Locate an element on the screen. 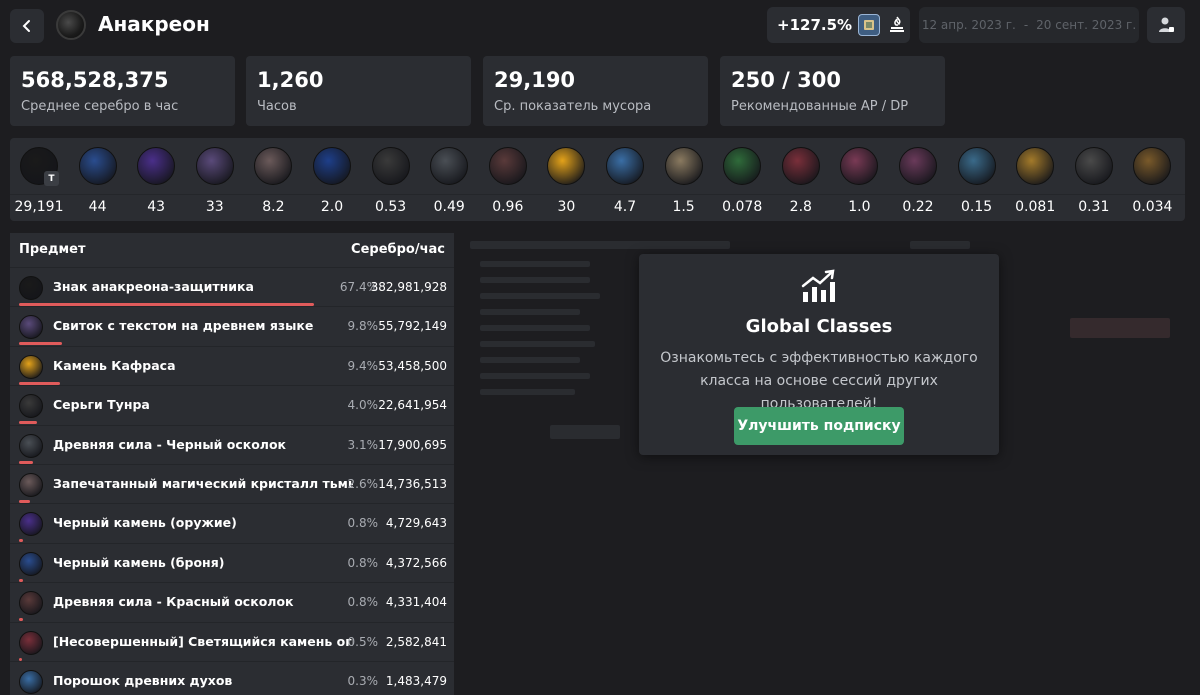  item-name: Знак анакреона-защитника is located at coordinates (153, 286).